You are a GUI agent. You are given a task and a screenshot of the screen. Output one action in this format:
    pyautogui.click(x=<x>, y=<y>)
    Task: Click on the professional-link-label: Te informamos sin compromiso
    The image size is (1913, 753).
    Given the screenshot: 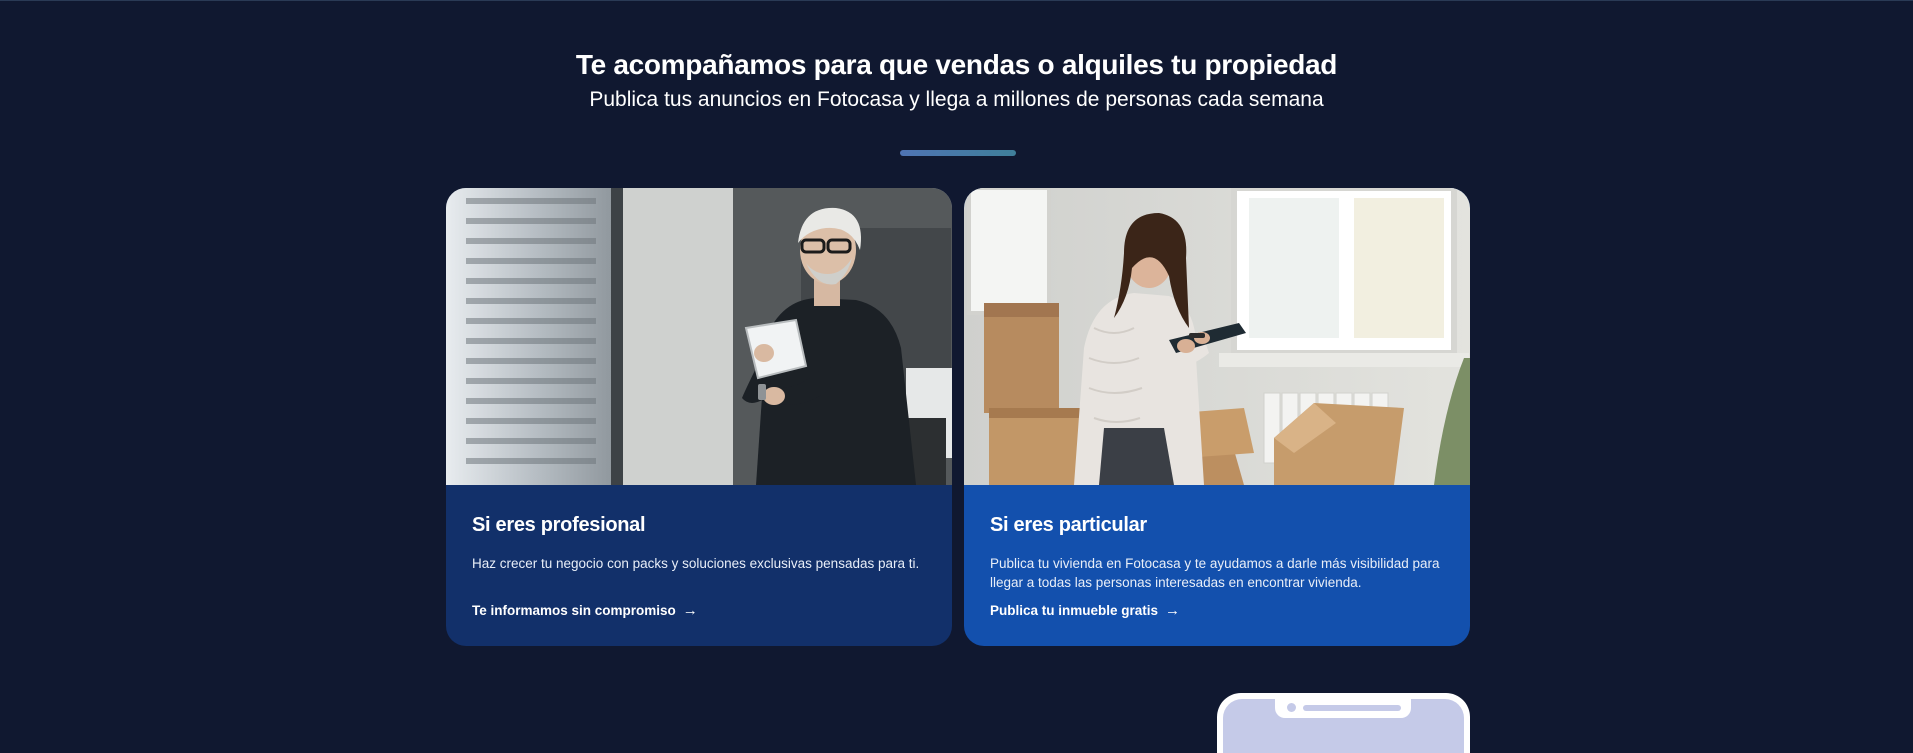 What is the action you would take?
    pyautogui.click(x=574, y=610)
    